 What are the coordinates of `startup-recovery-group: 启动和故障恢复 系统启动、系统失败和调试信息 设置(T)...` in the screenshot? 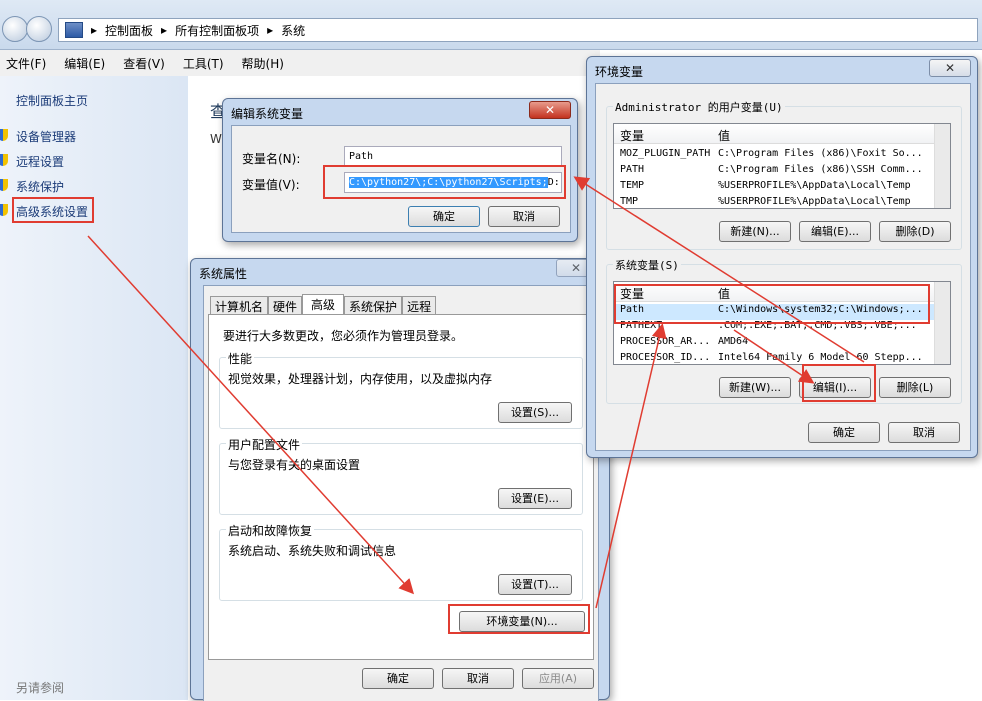 It's located at (401, 561).